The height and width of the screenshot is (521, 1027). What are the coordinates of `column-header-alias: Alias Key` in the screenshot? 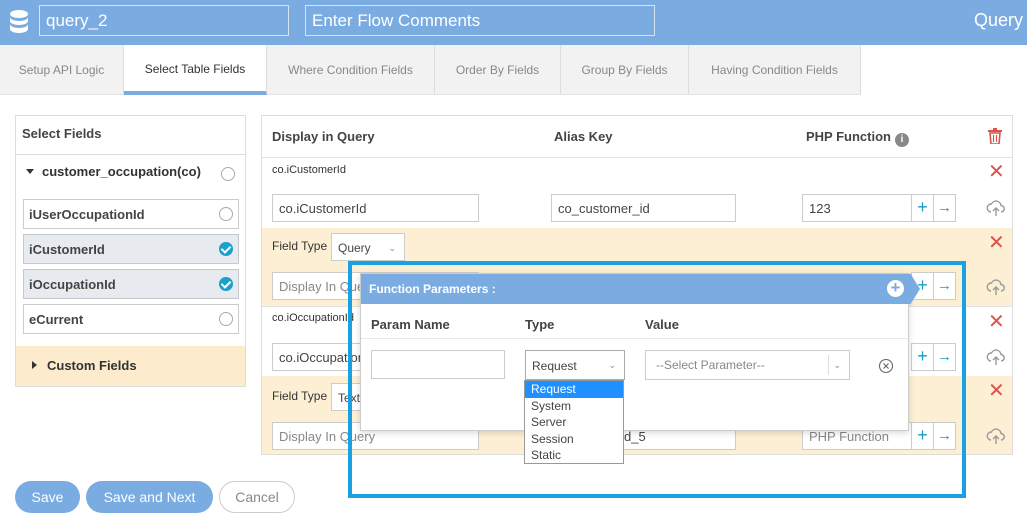 It's located at (583, 136).